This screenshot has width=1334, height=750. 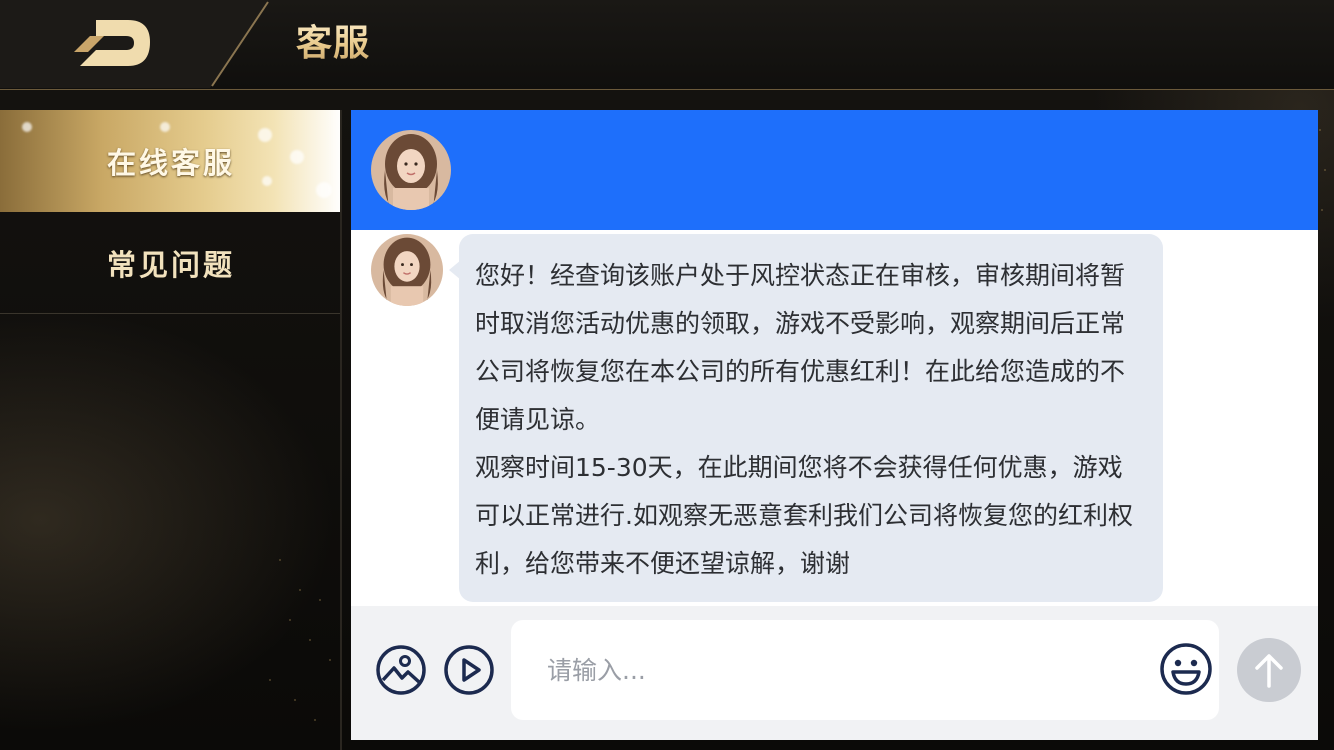 What do you see at coordinates (341, 430) in the screenshot?
I see `sidebar-divider` at bounding box center [341, 430].